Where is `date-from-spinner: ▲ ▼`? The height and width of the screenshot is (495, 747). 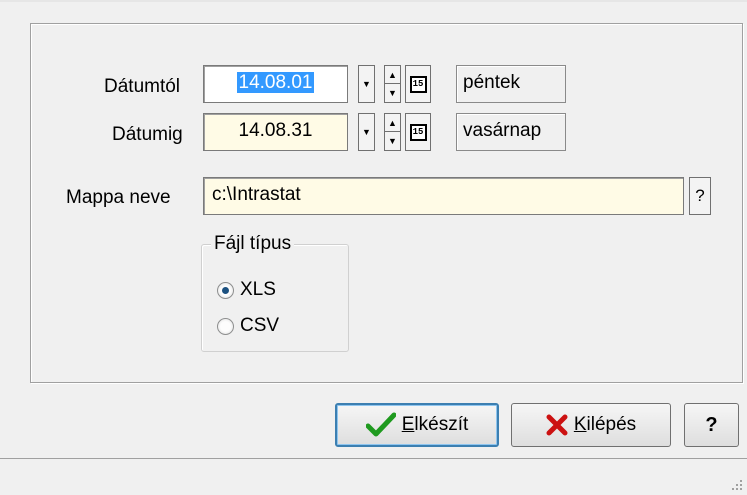 date-from-spinner: ▲ ▼ is located at coordinates (392, 84).